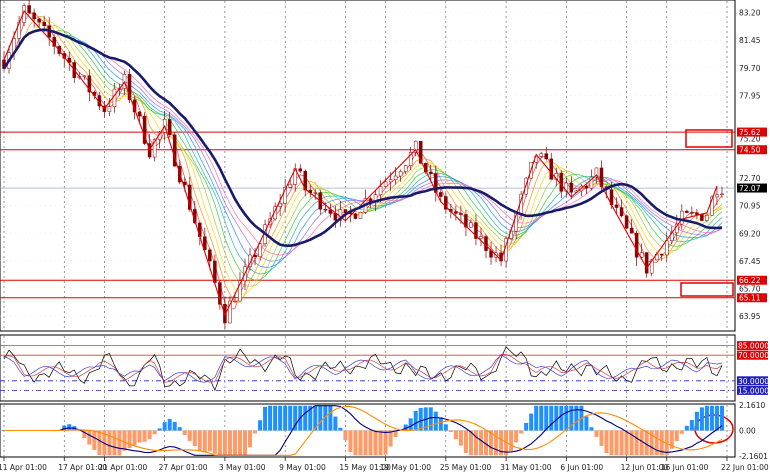  What do you see at coordinates (753, 355) in the screenshot?
I see `rsi-tick-label: 70.0000` at bounding box center [753, 355].